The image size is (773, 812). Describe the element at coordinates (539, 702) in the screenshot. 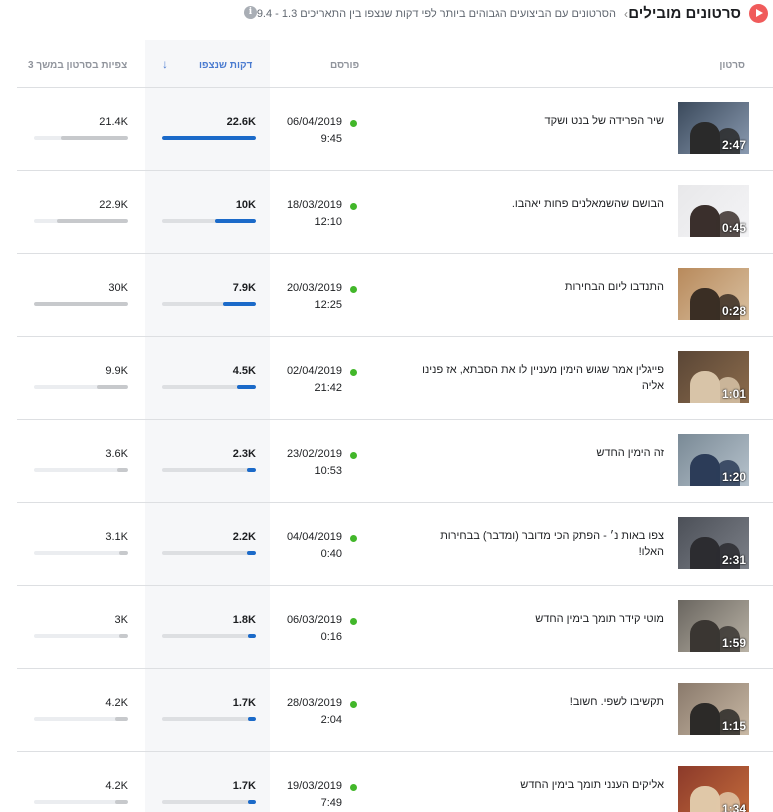

I see `video-title-link: תקשיבו לשפי. חשוב!` at that location.